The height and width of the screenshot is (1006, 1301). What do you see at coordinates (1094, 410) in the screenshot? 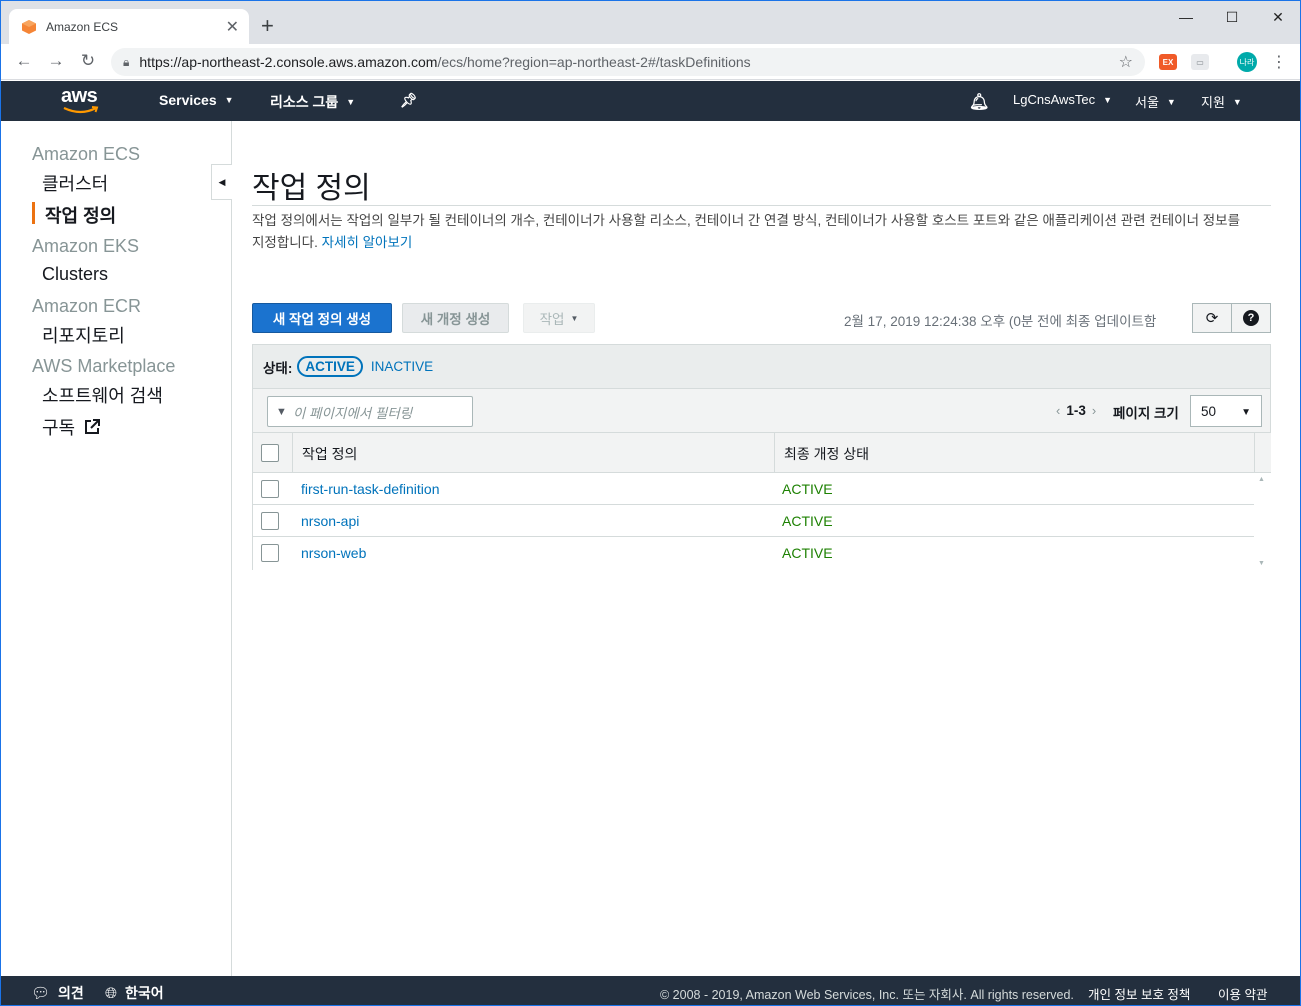
I see `next-page-icon: ›` at bounding box center [1094, 410].